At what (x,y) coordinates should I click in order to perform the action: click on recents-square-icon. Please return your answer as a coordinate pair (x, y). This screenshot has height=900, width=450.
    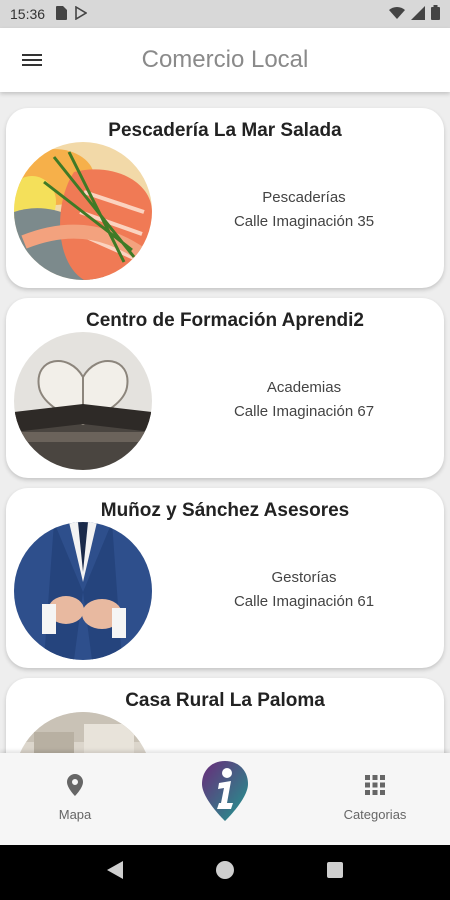
    Looking at the image, I should click on (335, 872).